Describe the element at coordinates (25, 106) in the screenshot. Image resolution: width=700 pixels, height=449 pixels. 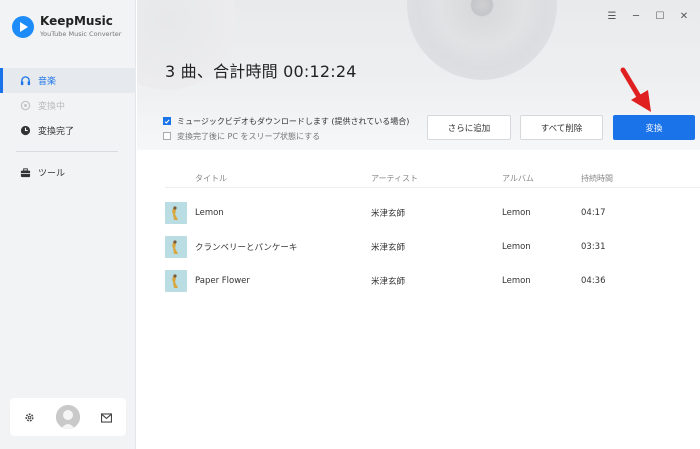
I see `converting-icon` at that location.